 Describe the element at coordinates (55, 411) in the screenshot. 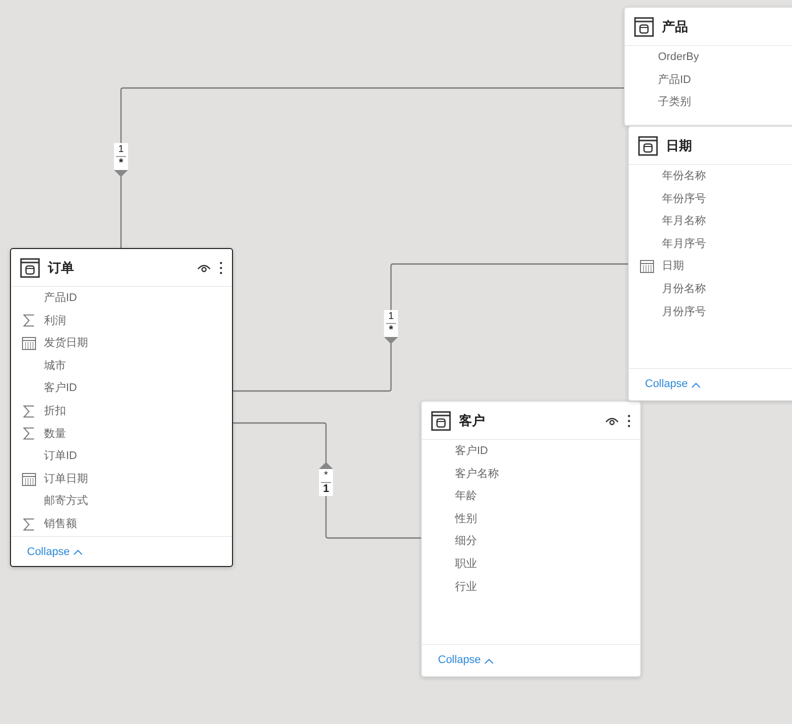

I see `field-name: 折扣` at that location.